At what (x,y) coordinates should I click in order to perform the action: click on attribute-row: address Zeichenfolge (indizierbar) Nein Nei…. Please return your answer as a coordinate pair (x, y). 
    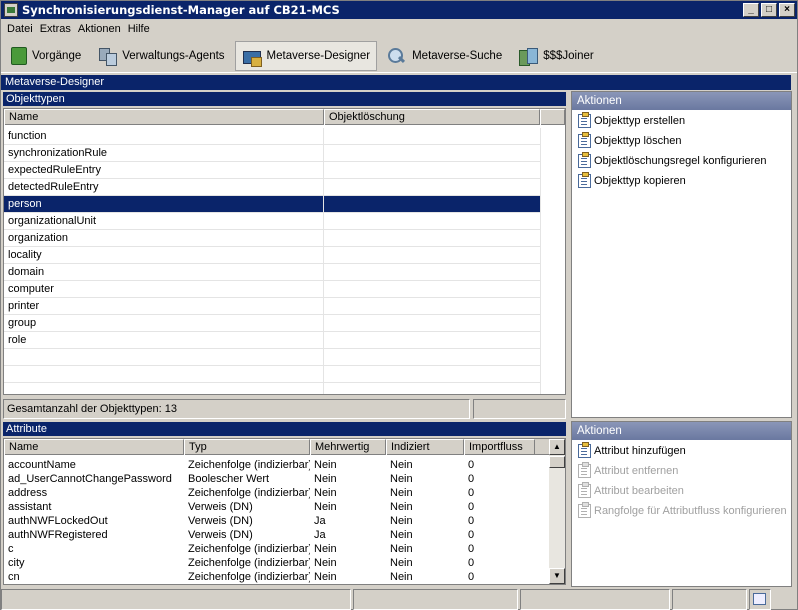
    Looking at the image, I should click on (276, 493).